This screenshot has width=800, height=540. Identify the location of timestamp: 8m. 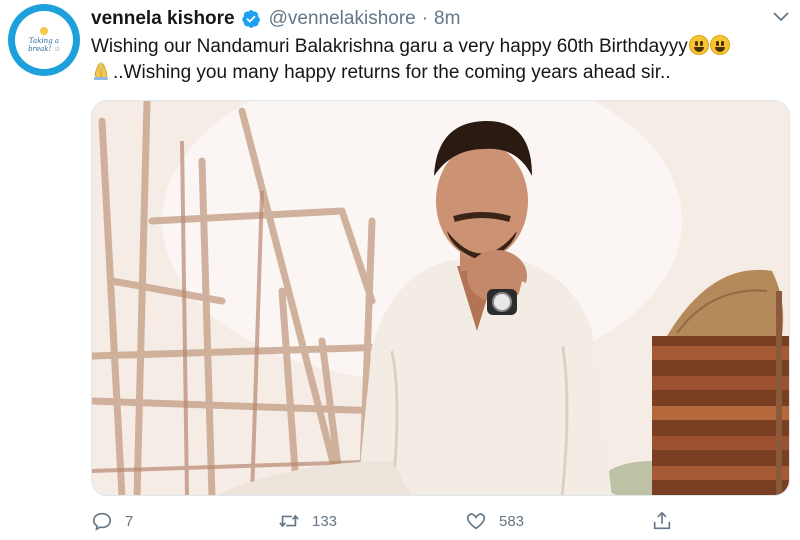
(447, 19).